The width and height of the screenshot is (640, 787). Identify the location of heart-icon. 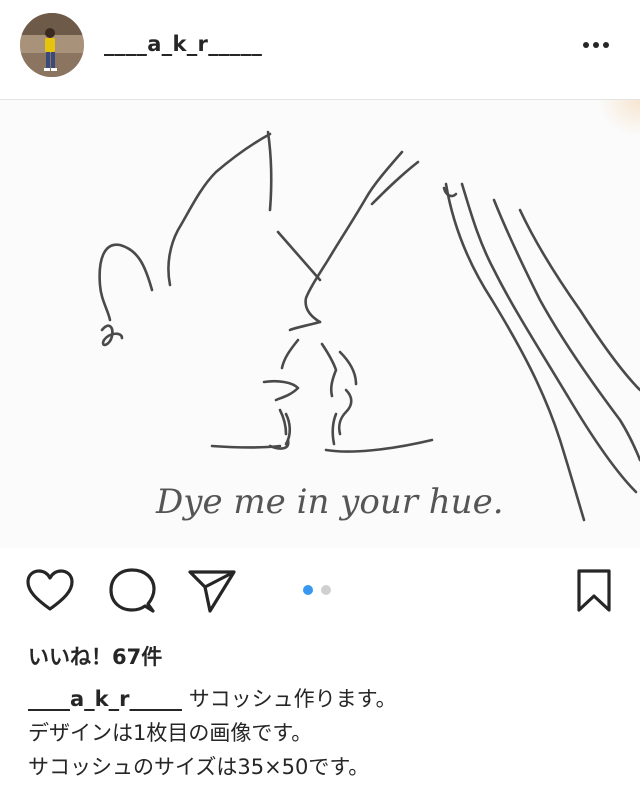
(50, 593).